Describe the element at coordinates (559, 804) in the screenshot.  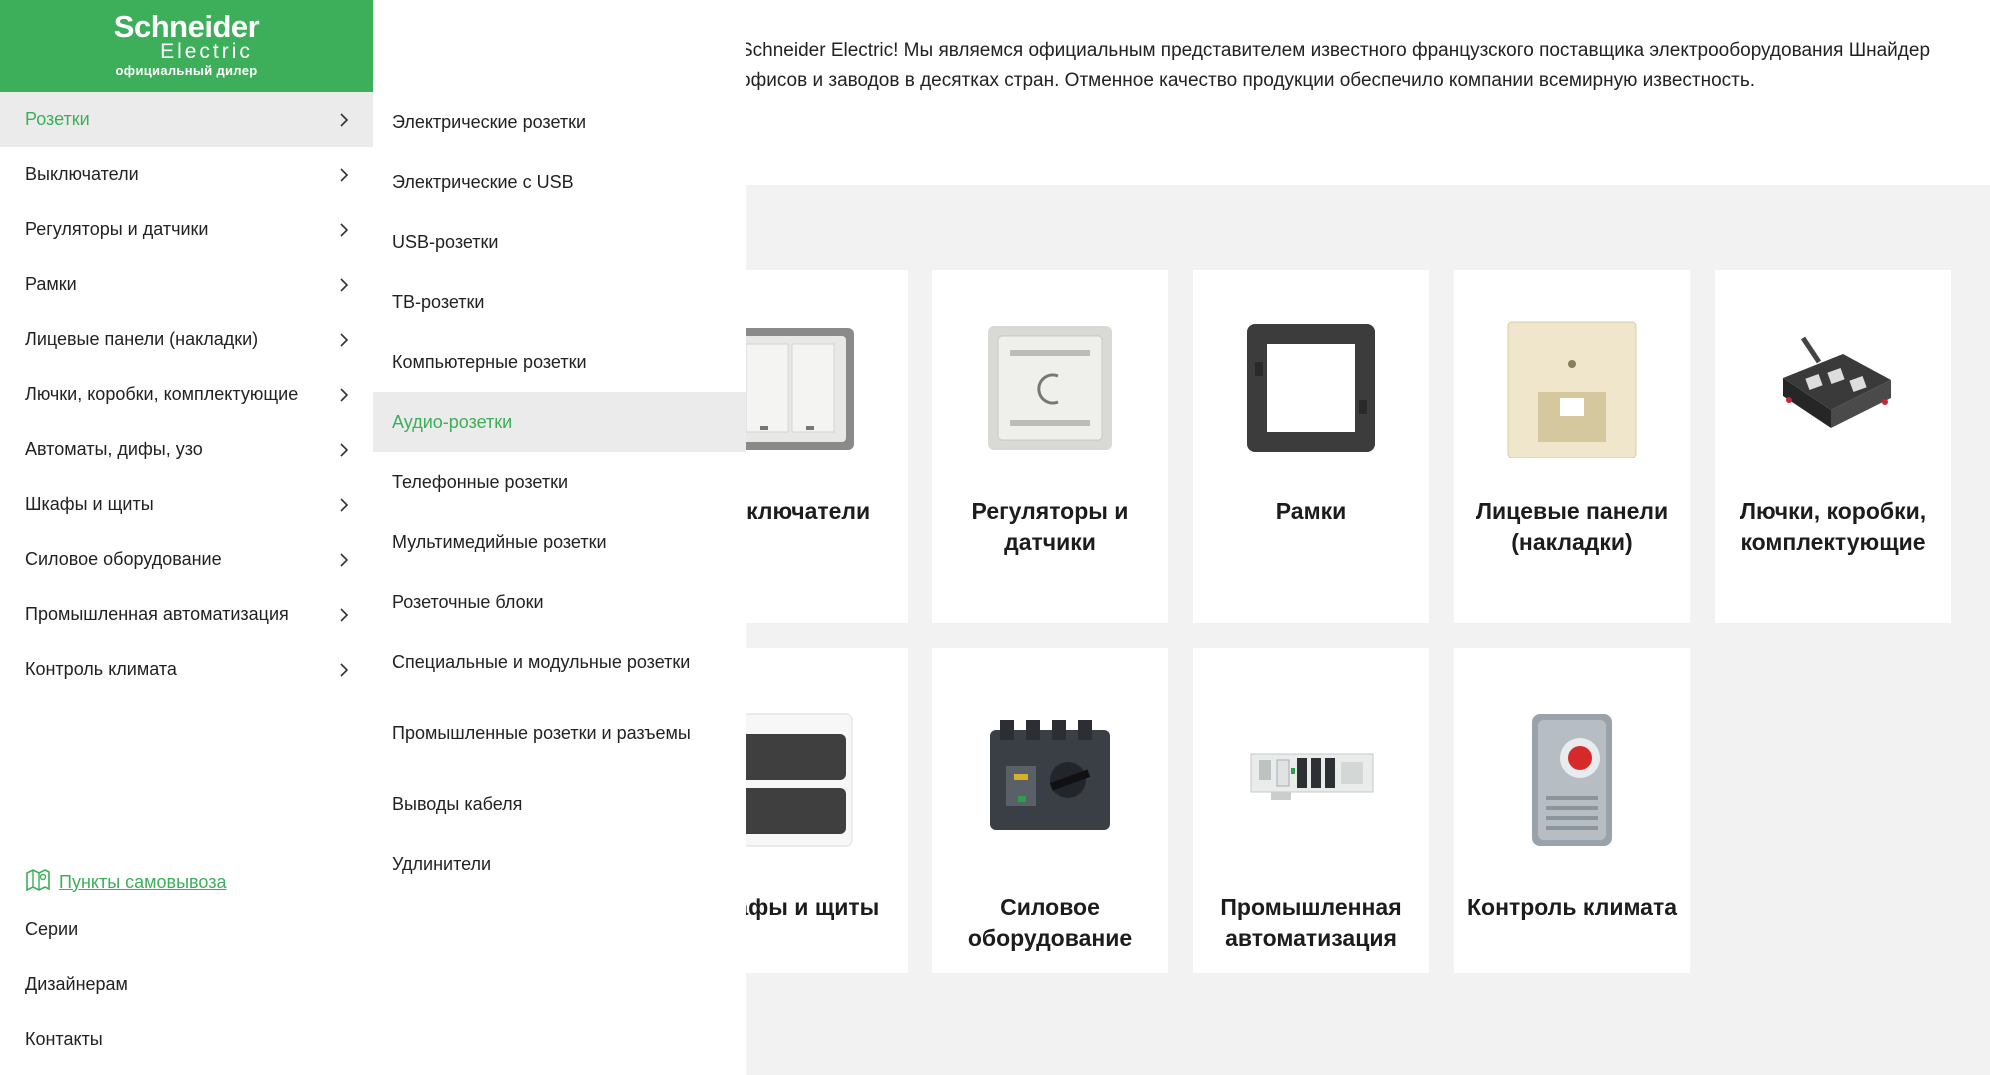
I see `submenu-item: Выводы кабеля` at that location.